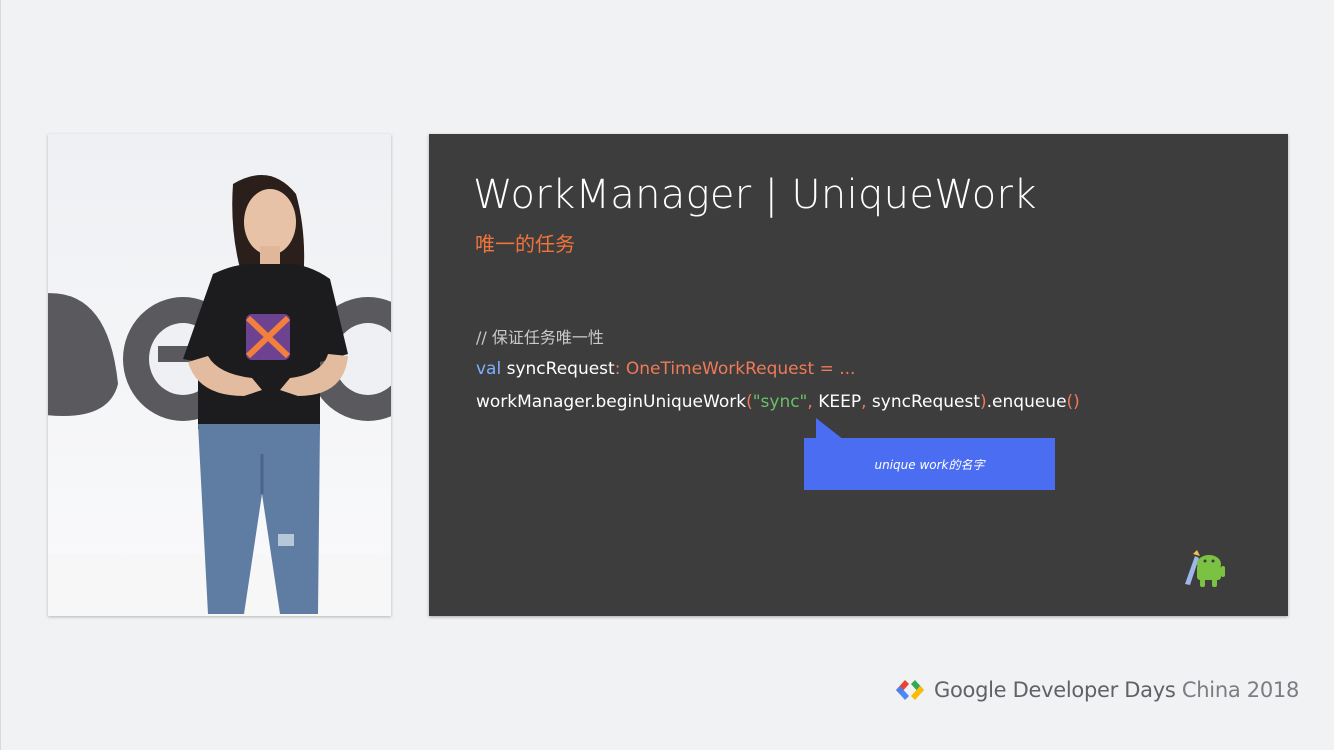  What do you see at coordinates (1237, 690) in the screenshot?
I see `event-region-year: China 2018` at bounding box center [1237, 690].